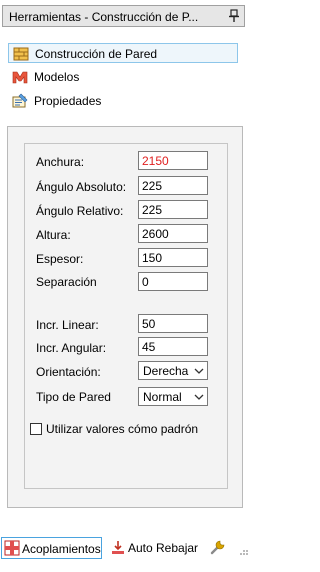  I want to click on wrench-icon, so click(217, 547).